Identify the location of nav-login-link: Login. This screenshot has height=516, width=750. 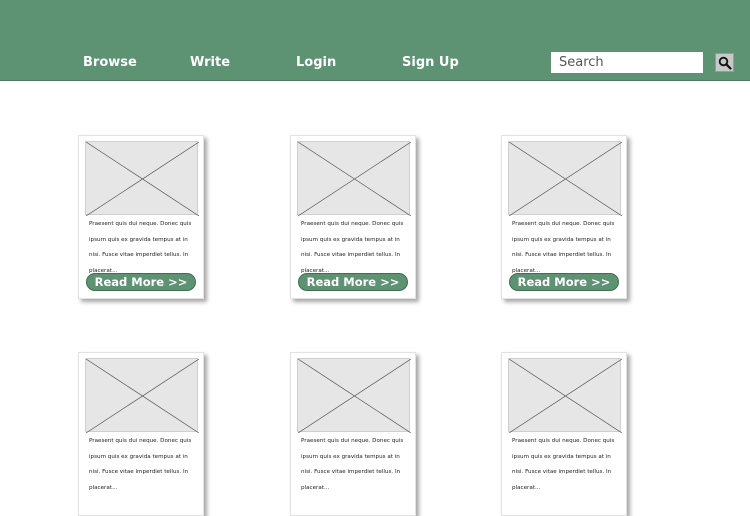
(316, 62).